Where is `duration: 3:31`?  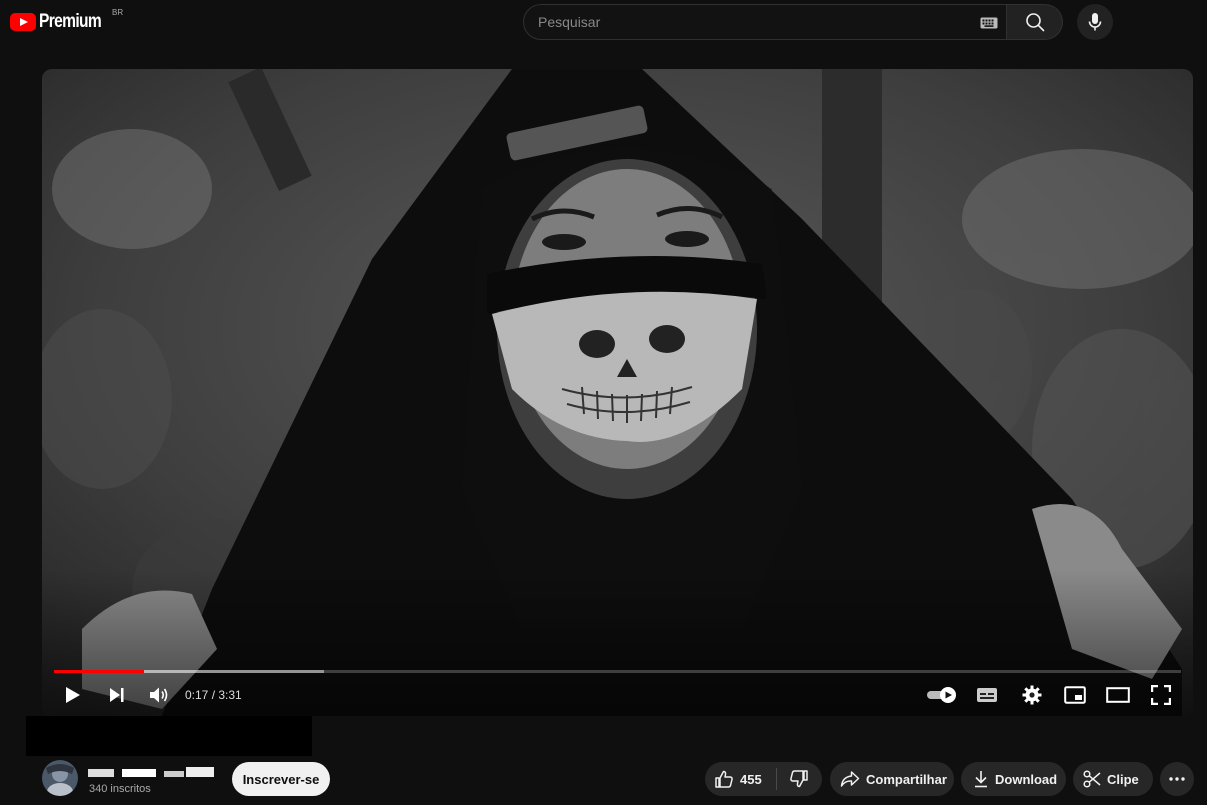
duration: 3:31 is located at coordinates (230, 695).